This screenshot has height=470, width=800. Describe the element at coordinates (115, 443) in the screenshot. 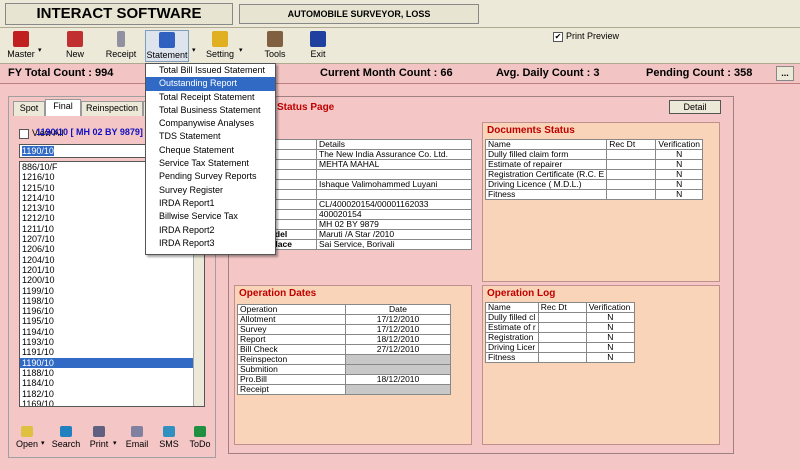

I see `print-dropdown-arrow: ▾` at that location.